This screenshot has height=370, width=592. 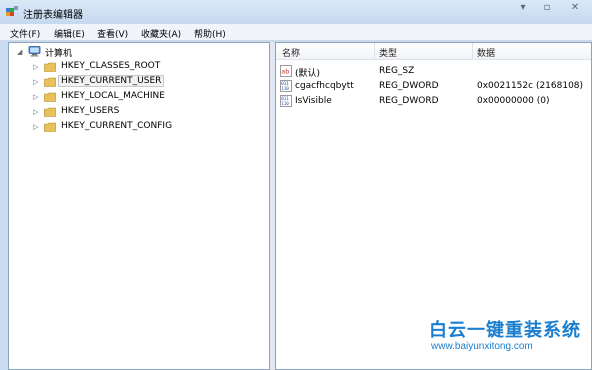 What do you see at coordinates (111, 66) in the screenshot?
I see `tree-item-label: HKEY_CLASSES_ROOT` at bounding box center [111, 66].